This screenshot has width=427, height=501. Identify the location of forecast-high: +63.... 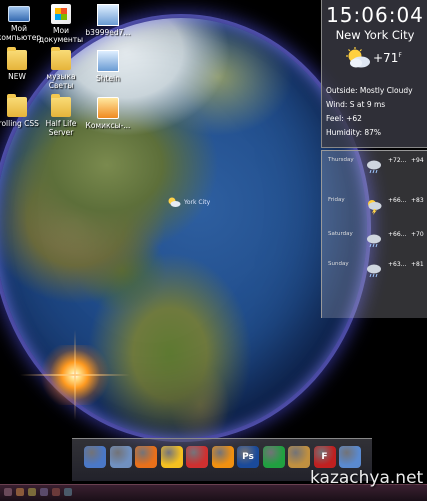
(397, 264).